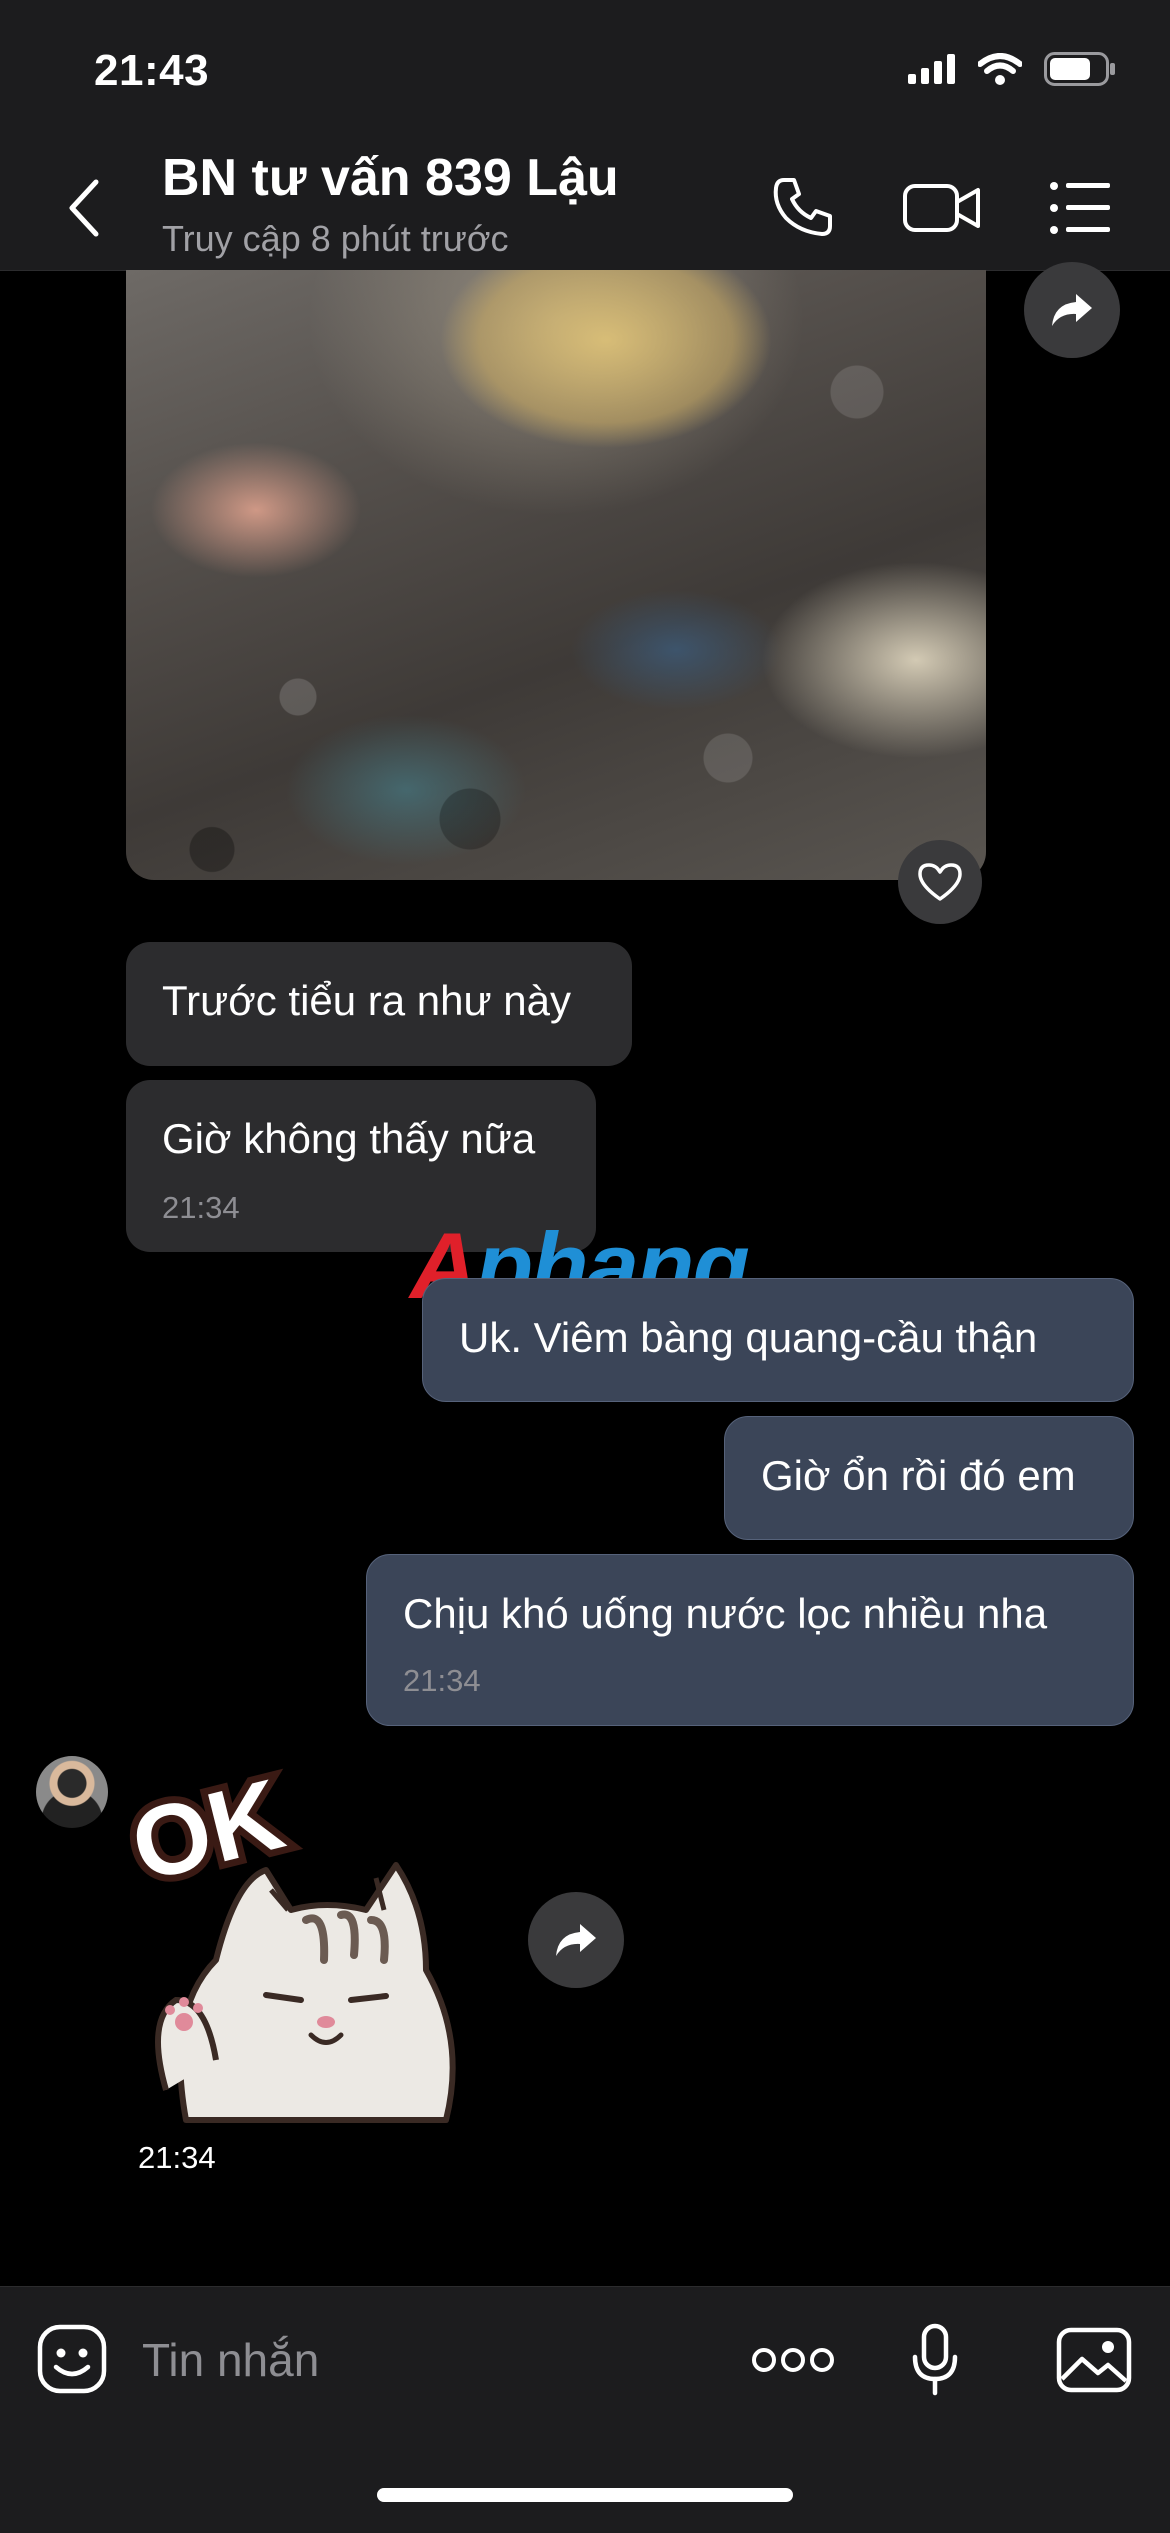  Describe the element at coordinates (367, 1000) in the screenshot. I see `message-text: Trước tiểu ra như này` at that location.